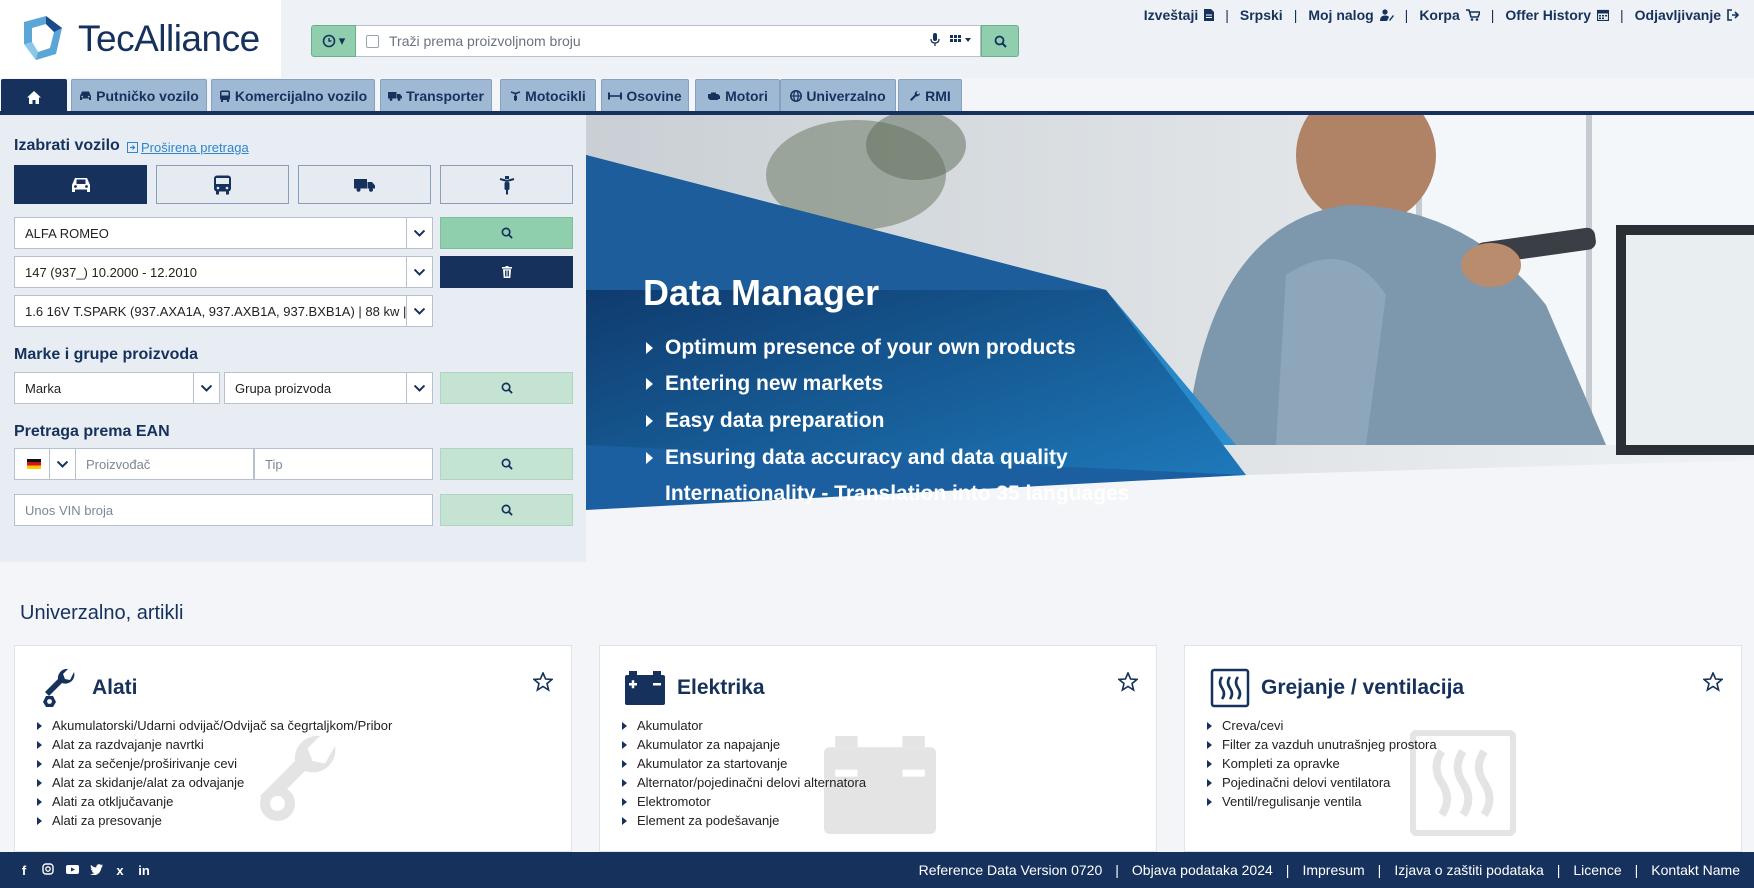 This screenshot has width=1754, height=888. Describe the element at coordinates (1602, 15) in the screenshot. I see `calendar-icon` at that location.